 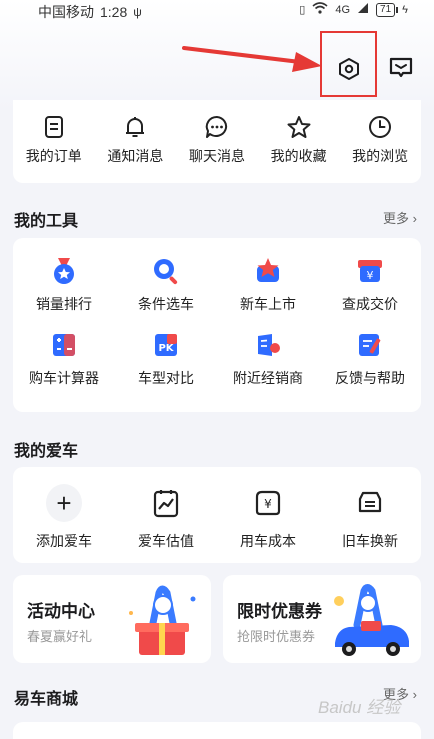 What do you see at coordinates (320, 9) in the screenshot?
I see `wifi-icon` at bounding box center [320, 9].